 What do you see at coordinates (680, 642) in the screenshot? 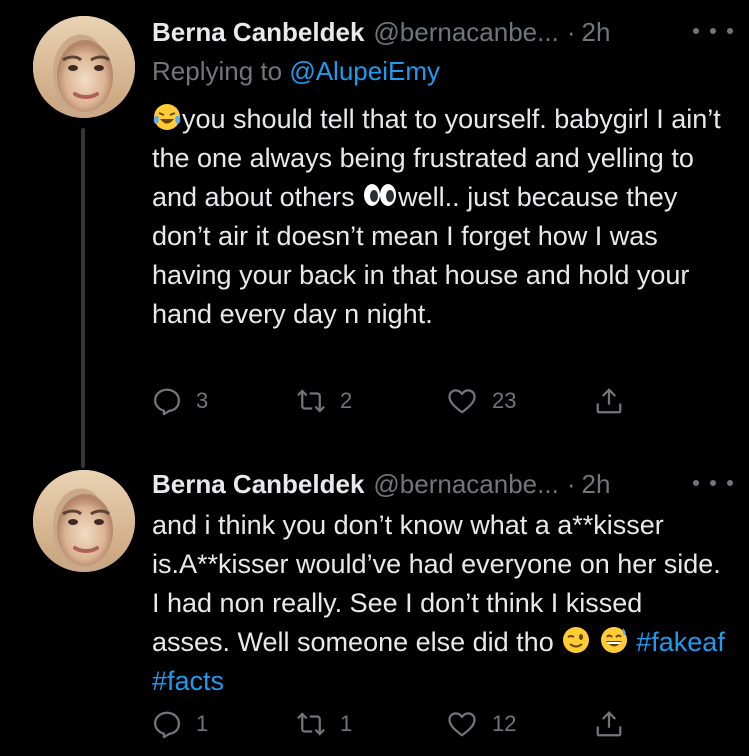
I see `hashtag-link: #fakeaf` at bounding box center [680, 642].